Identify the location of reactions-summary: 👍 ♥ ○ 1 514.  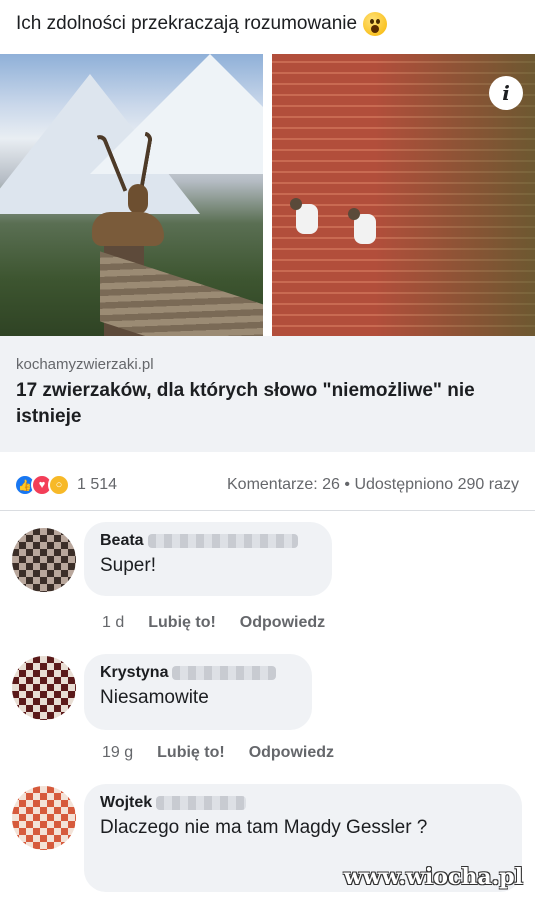
(65, 485).